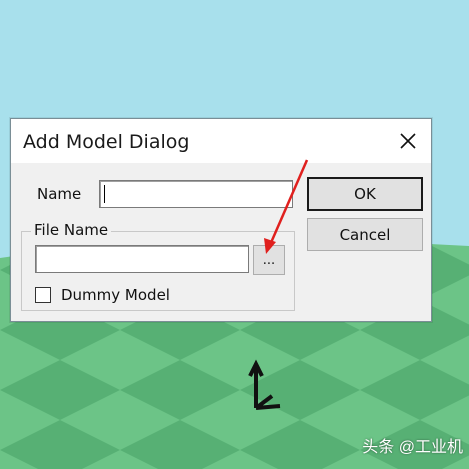 Image resolution: width=469 pixels, height=469 pixels. What do you see at coordinates (115, 295) in the screenshot?
I see `dummy-model-label: Dummy Model` at bounding box center [115, 295].